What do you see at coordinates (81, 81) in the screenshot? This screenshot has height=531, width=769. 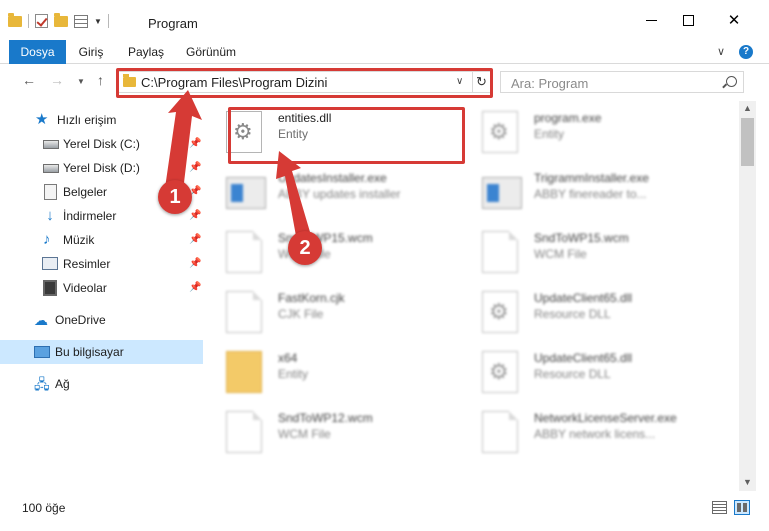 I see `recent-locations-chevron-icon: ▼` at bounding box center [81, 81].